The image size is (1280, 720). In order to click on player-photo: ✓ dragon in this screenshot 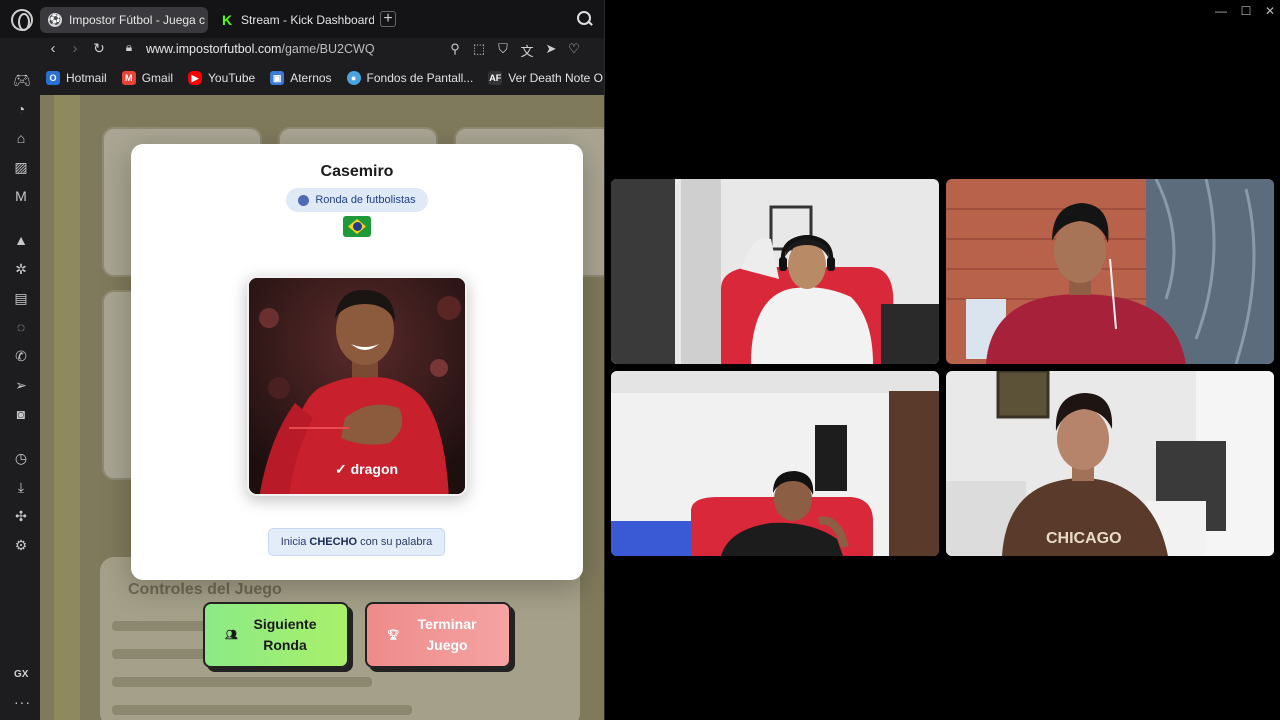, I will do `click(357, 386)`.